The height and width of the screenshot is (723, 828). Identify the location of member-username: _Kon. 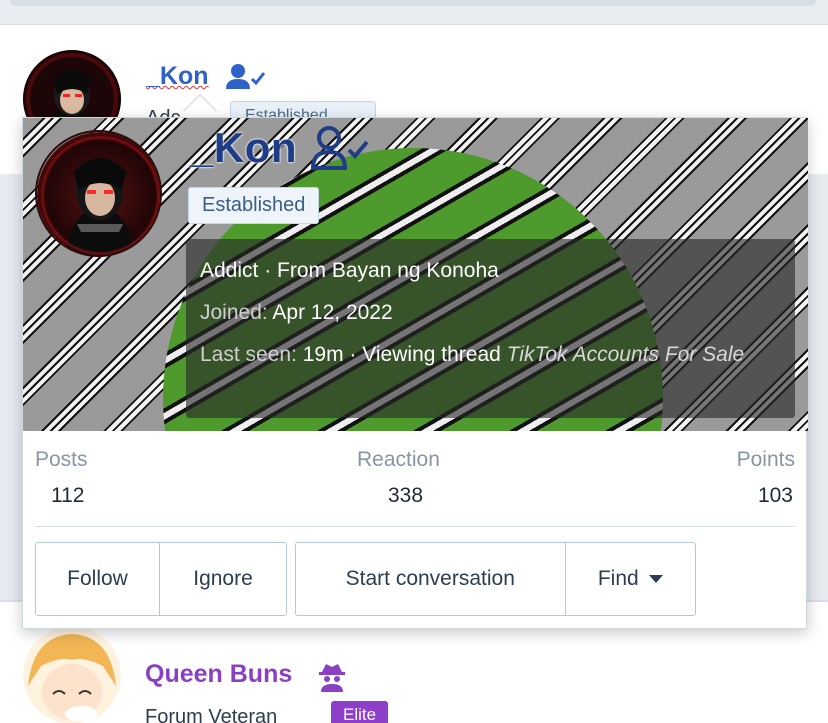
(243, 148).